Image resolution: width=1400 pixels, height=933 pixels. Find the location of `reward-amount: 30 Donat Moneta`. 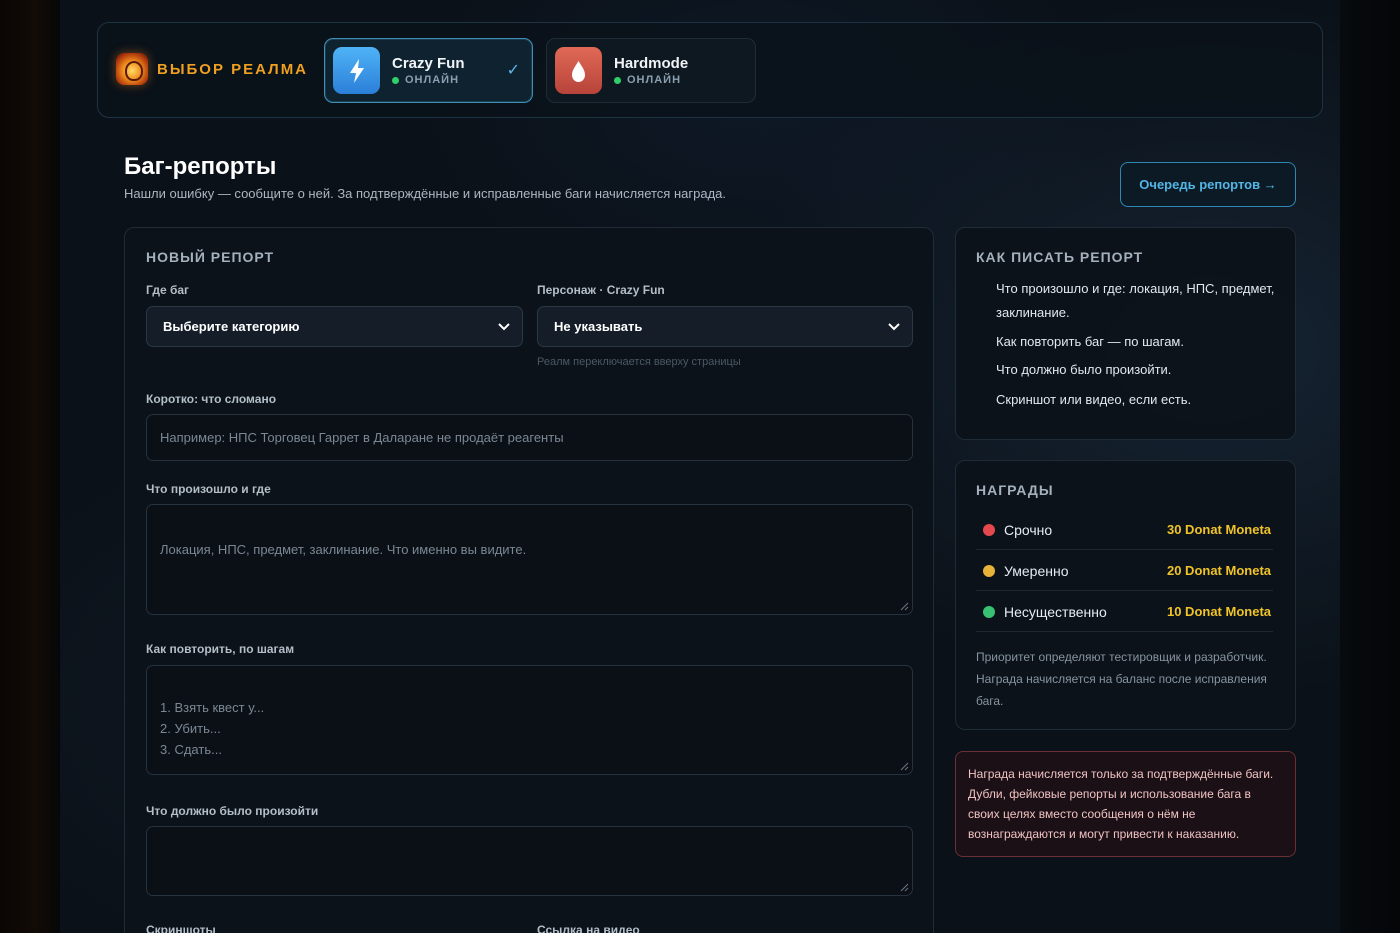

reward-amount: 30 Donat Moneta is located at coordinates (1218, 529).